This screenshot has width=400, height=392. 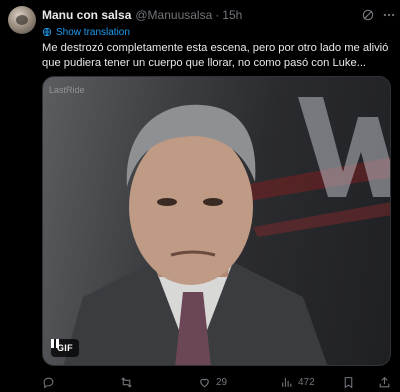 I want to click on more-icon, so click(x=389, y=15).